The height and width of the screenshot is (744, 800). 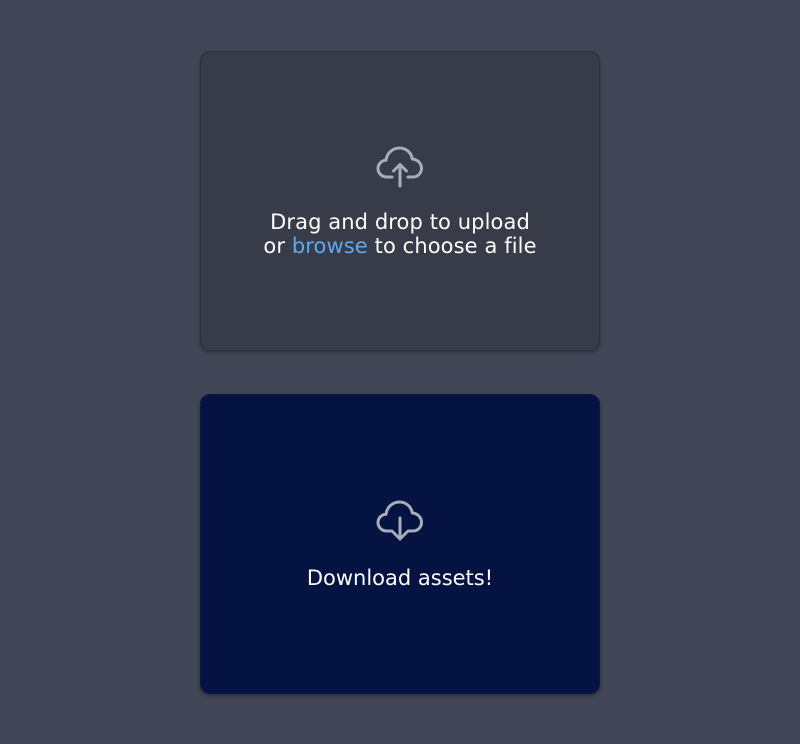 What do you see at coordinates (400, 520) in the screenshot?
I see `cloud-download-icon` at bounding box center [400, 520].